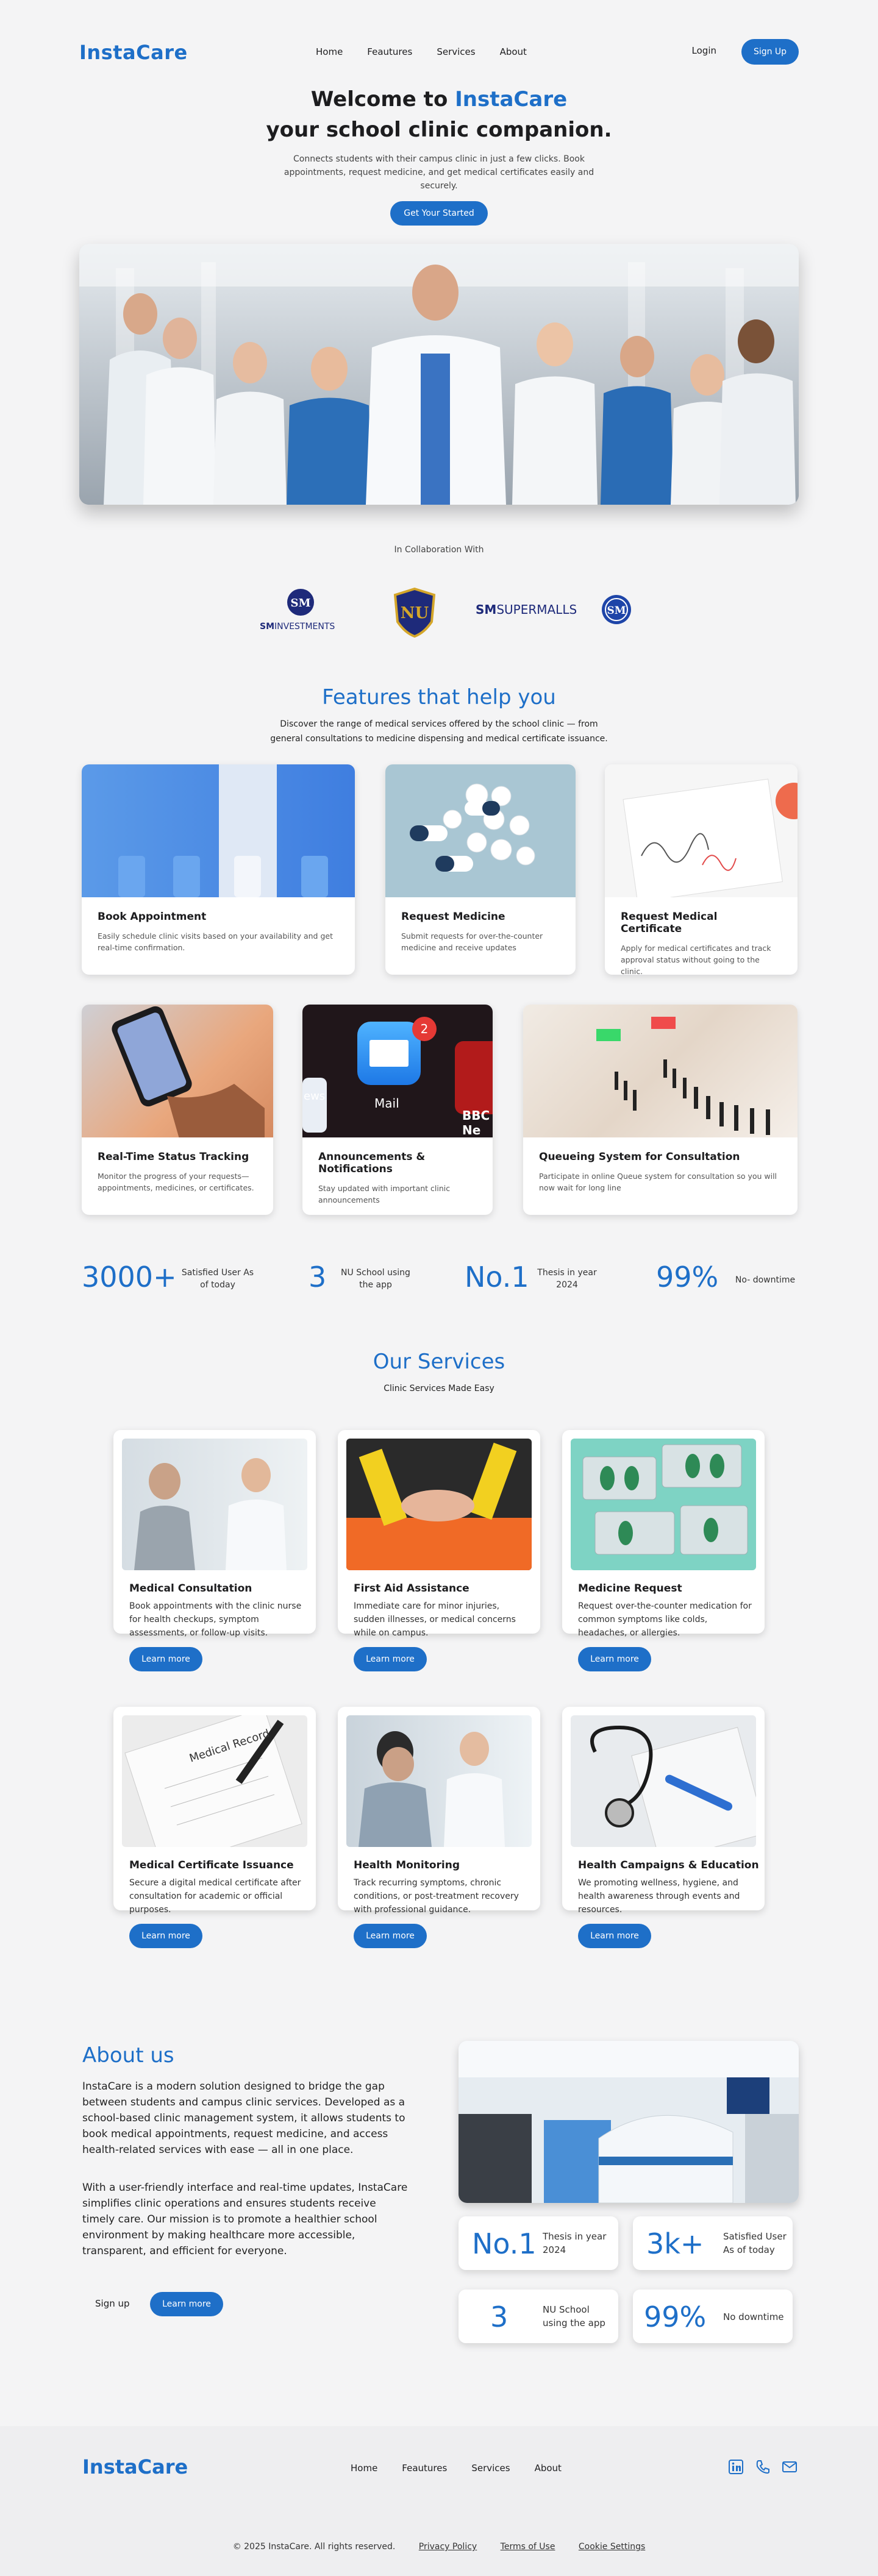  Describe the element at coordinates (538, 2316) in the screenshot. I see `about-stat-schools: 3 NU School using the app` at that location.